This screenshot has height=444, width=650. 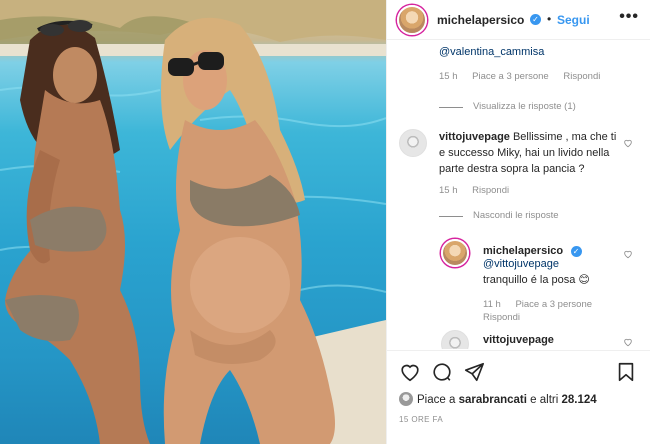 What do you see at coordinates (492, 304) in the screenshot?
I see `reply-time: 11 h` at bounding box center [492, 304].